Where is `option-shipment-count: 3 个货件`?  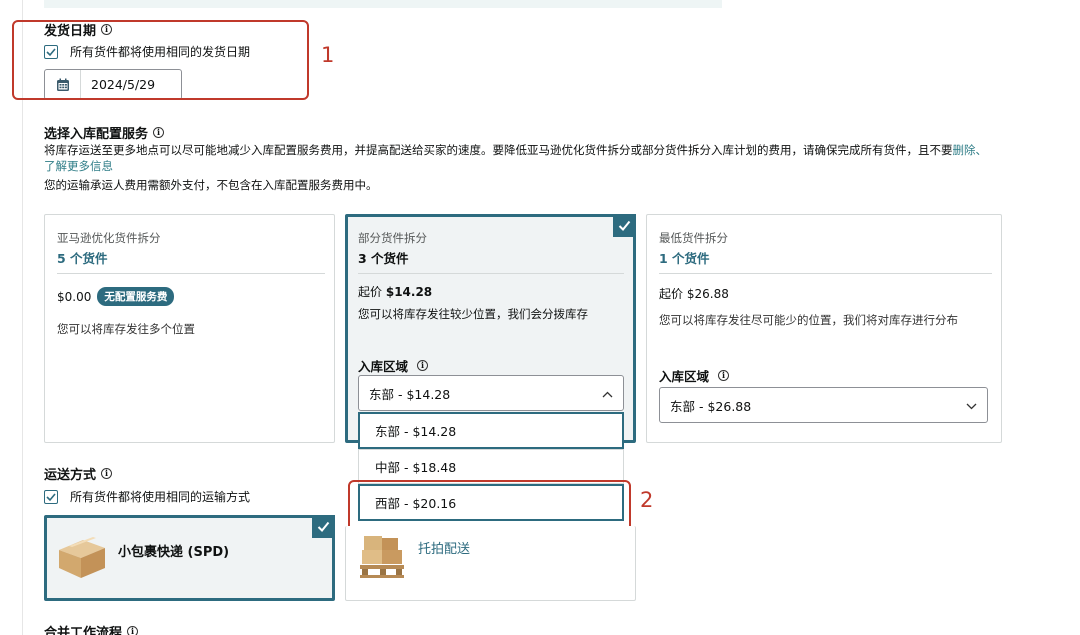 option-shipment-count: 3 个货件 is located at coordinates (383, 258).